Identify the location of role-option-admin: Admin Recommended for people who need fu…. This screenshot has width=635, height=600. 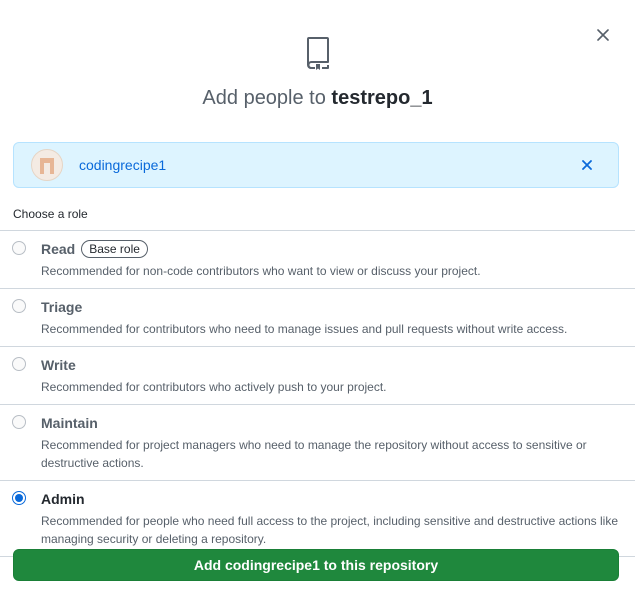
(317, 519).